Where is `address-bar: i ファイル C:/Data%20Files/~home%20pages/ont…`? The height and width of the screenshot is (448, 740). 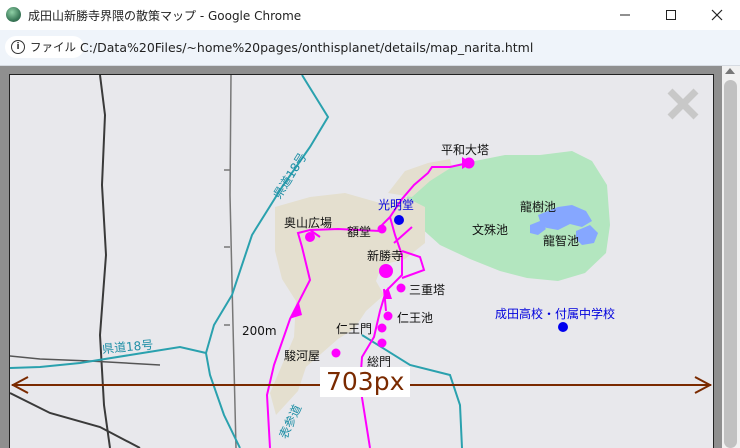 address-bar: i ファイル C:/Data%20Files/~home%20pages/ont… is located at coordinates (370, 48).